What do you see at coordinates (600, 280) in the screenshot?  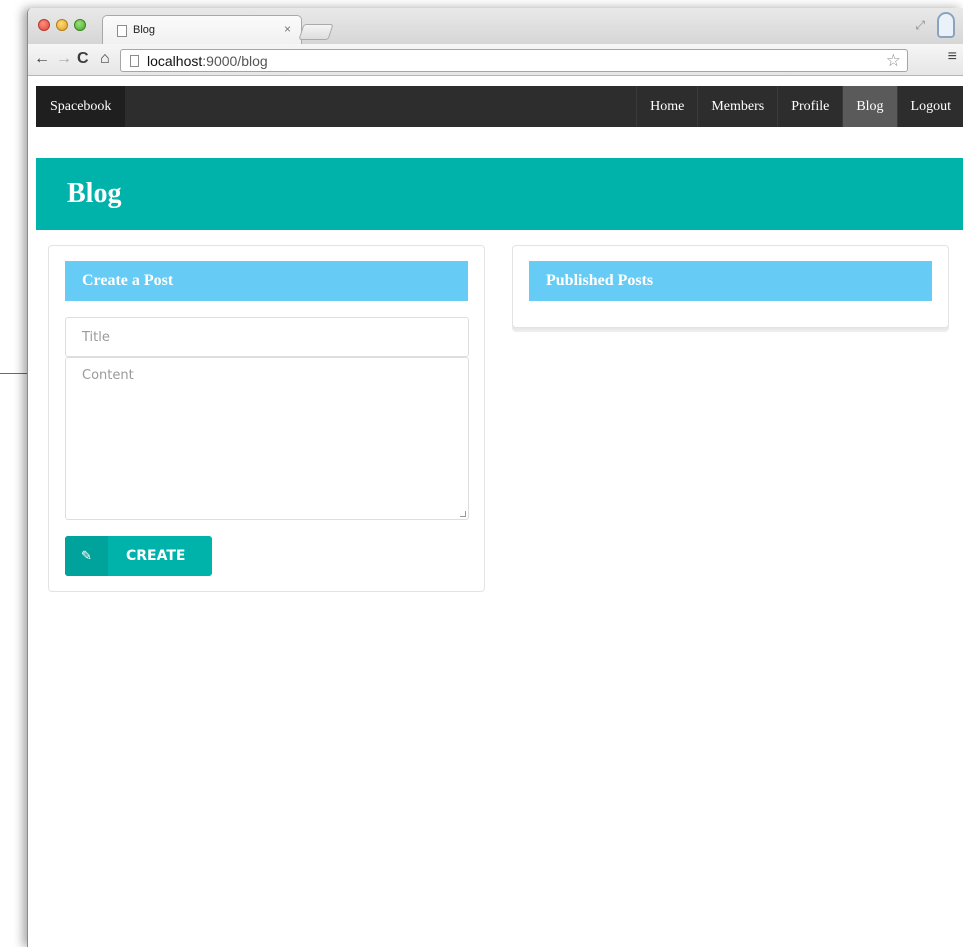 I see `published-posts-title: Published Posts` at bounding box center [600, 280].